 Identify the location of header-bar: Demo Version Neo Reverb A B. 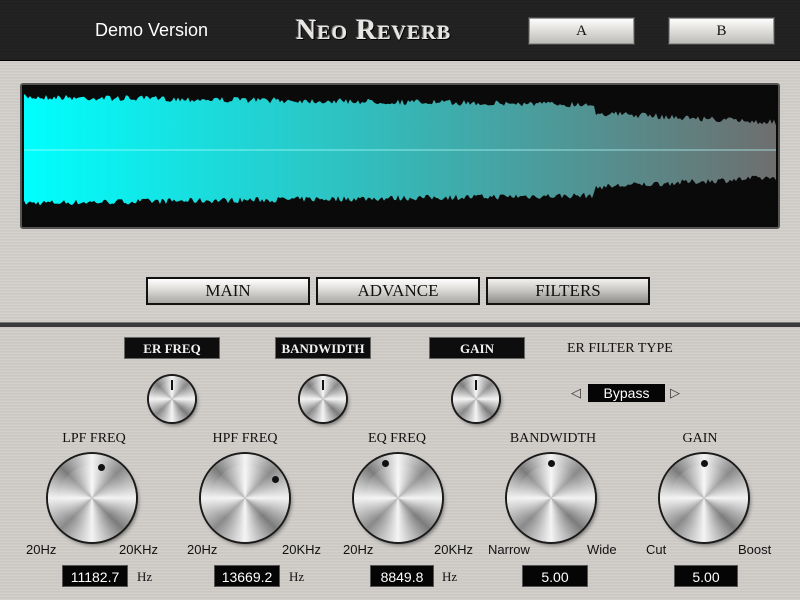
(400, 30).